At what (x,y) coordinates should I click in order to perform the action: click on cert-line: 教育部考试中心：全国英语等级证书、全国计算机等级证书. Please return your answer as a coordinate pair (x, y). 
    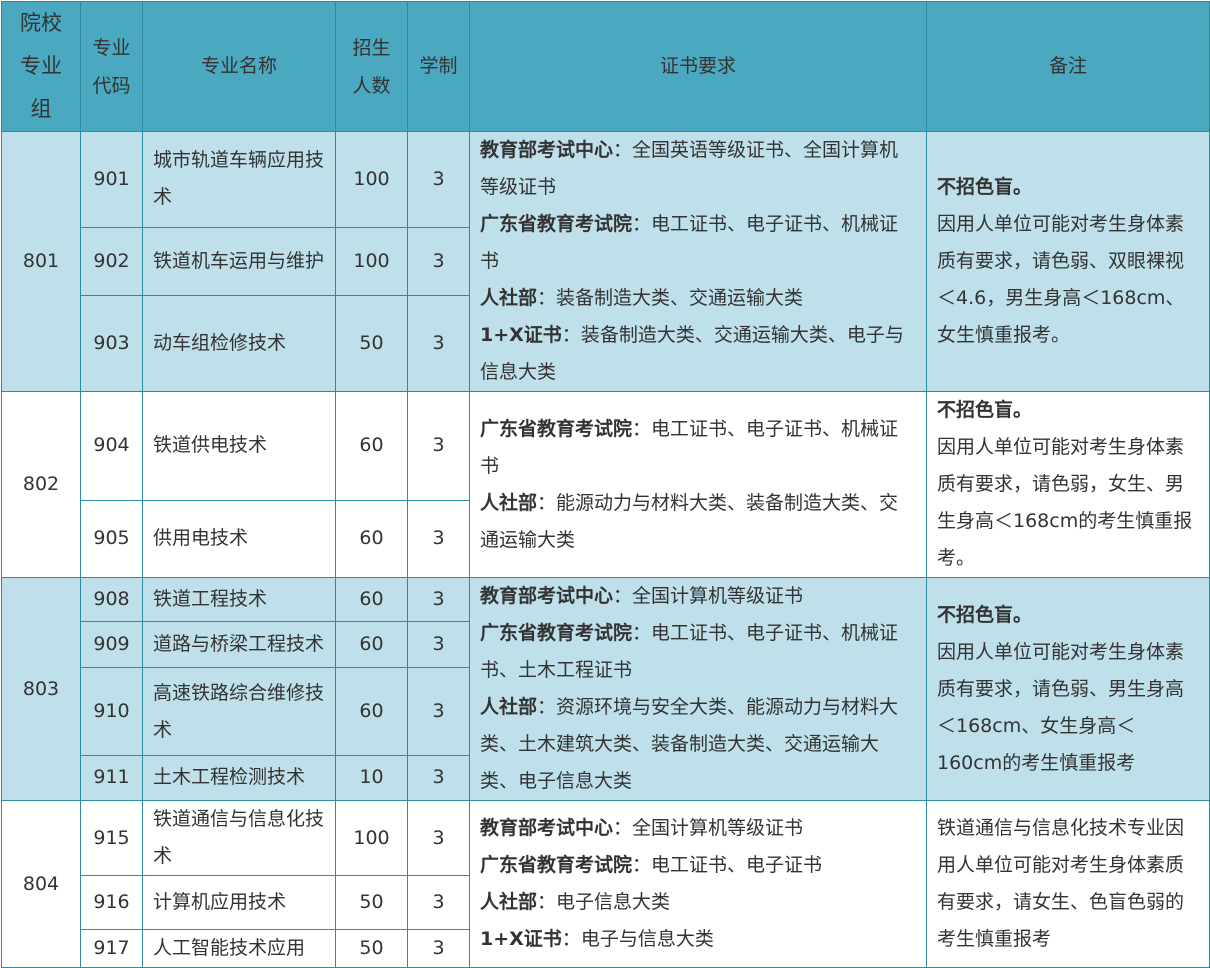
    Looking at the image, I should click on (698, 169).